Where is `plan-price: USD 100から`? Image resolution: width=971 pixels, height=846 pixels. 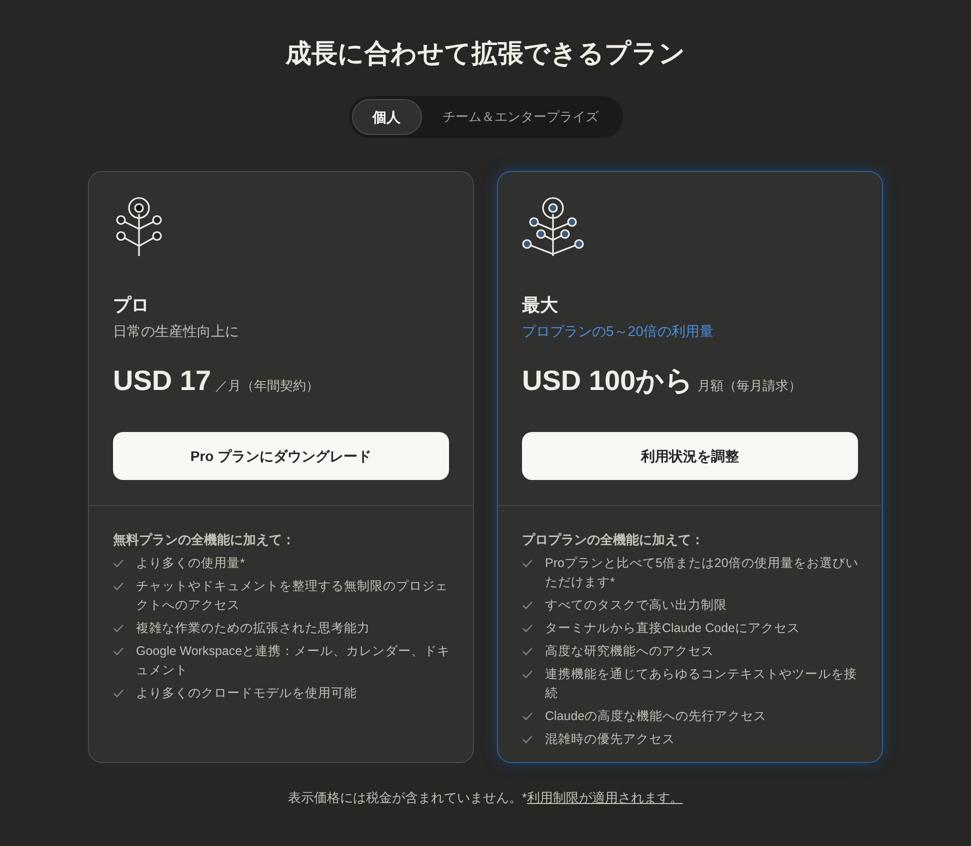 plan-price: USD 100から is located at coordinates (608, 381).